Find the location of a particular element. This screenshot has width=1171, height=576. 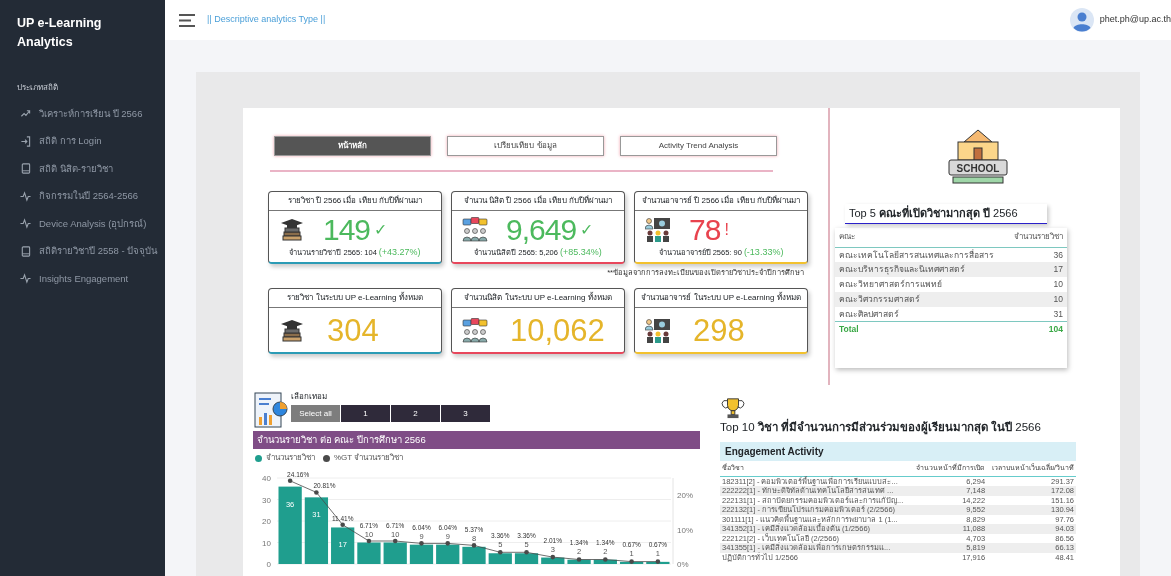

app-title: UP e-Learning Analytics is located at coordinates (59, 33).